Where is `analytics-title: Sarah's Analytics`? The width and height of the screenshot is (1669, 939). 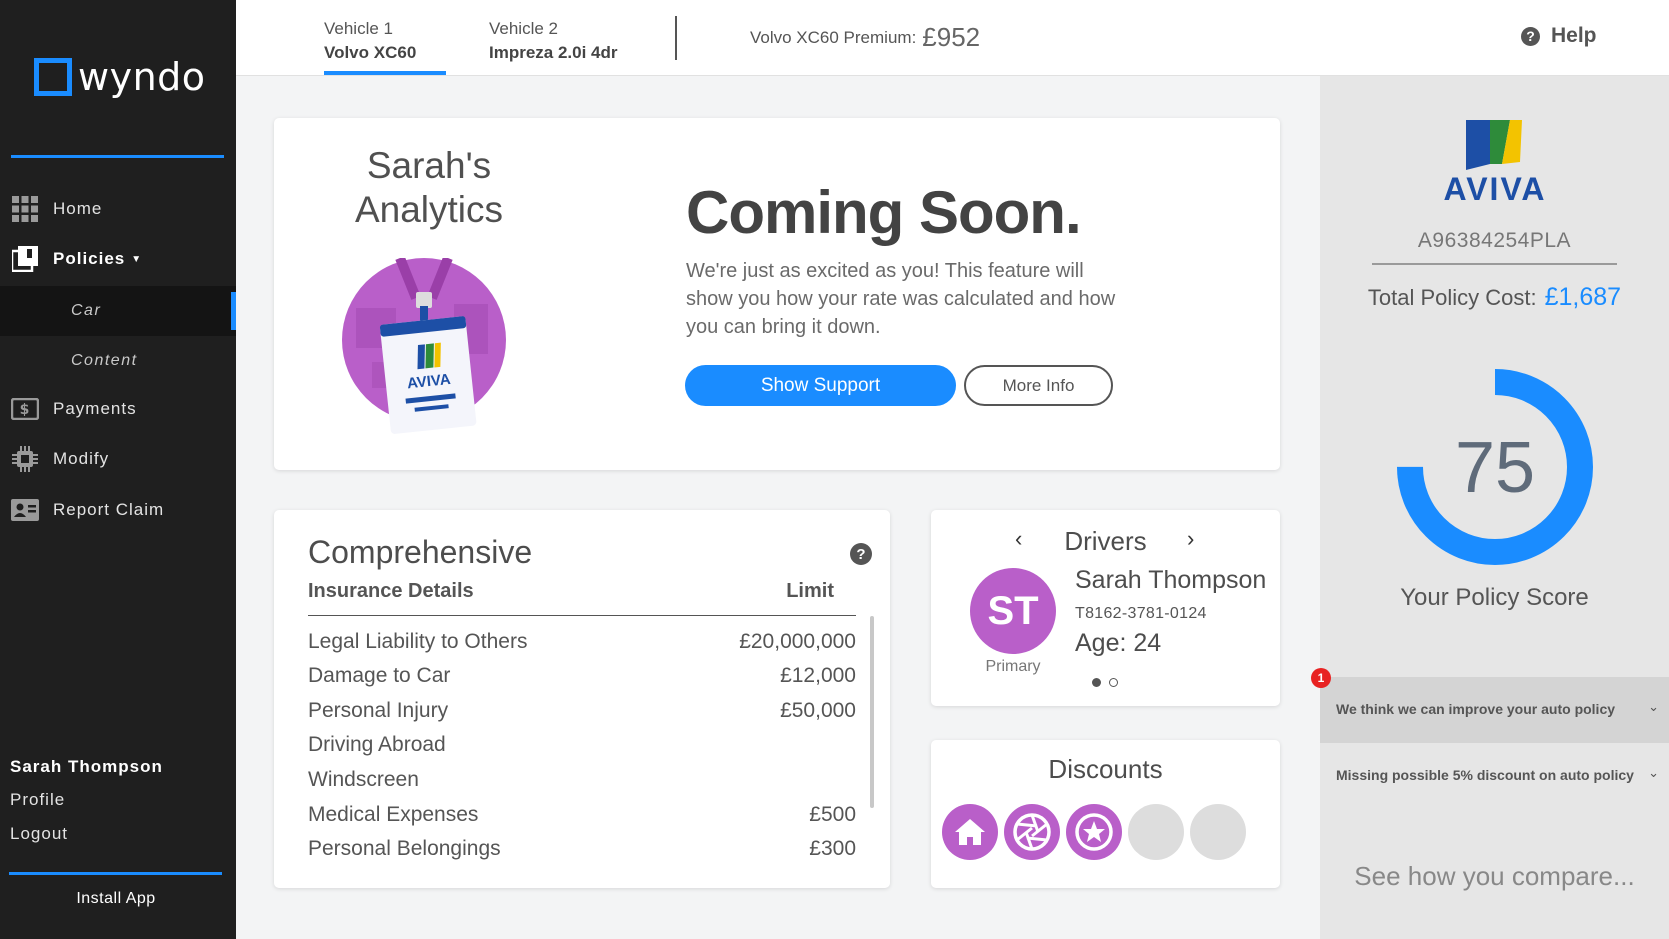 analytics-title: Sarah's Analytics is located at coordinates (429, 188).